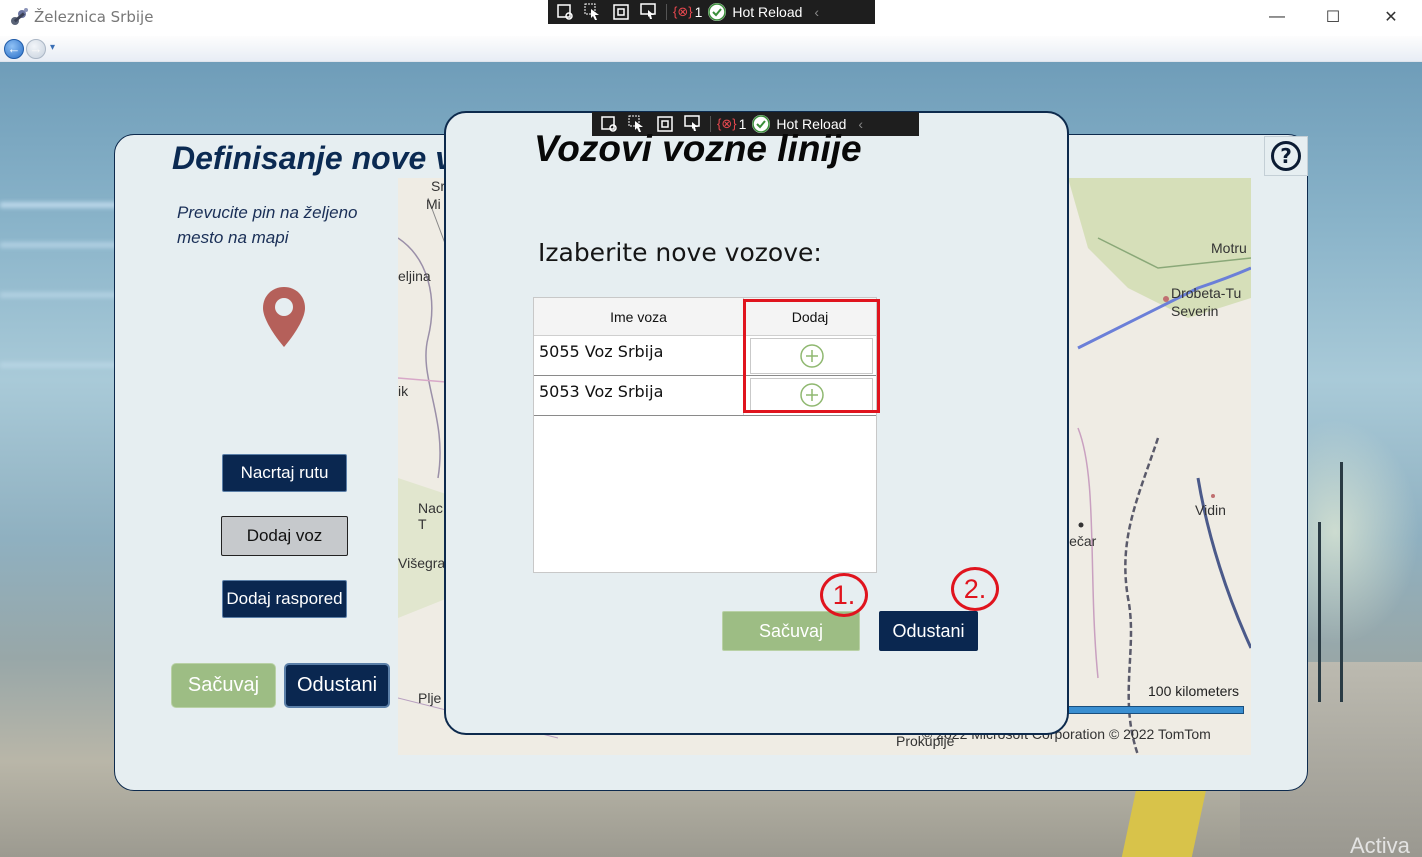 Image resolution: width=1422 pixels, height=857 pixels. Describe the element at coordinates (811, 356) in the screenshot. I see `highlight-add-column` at that location.